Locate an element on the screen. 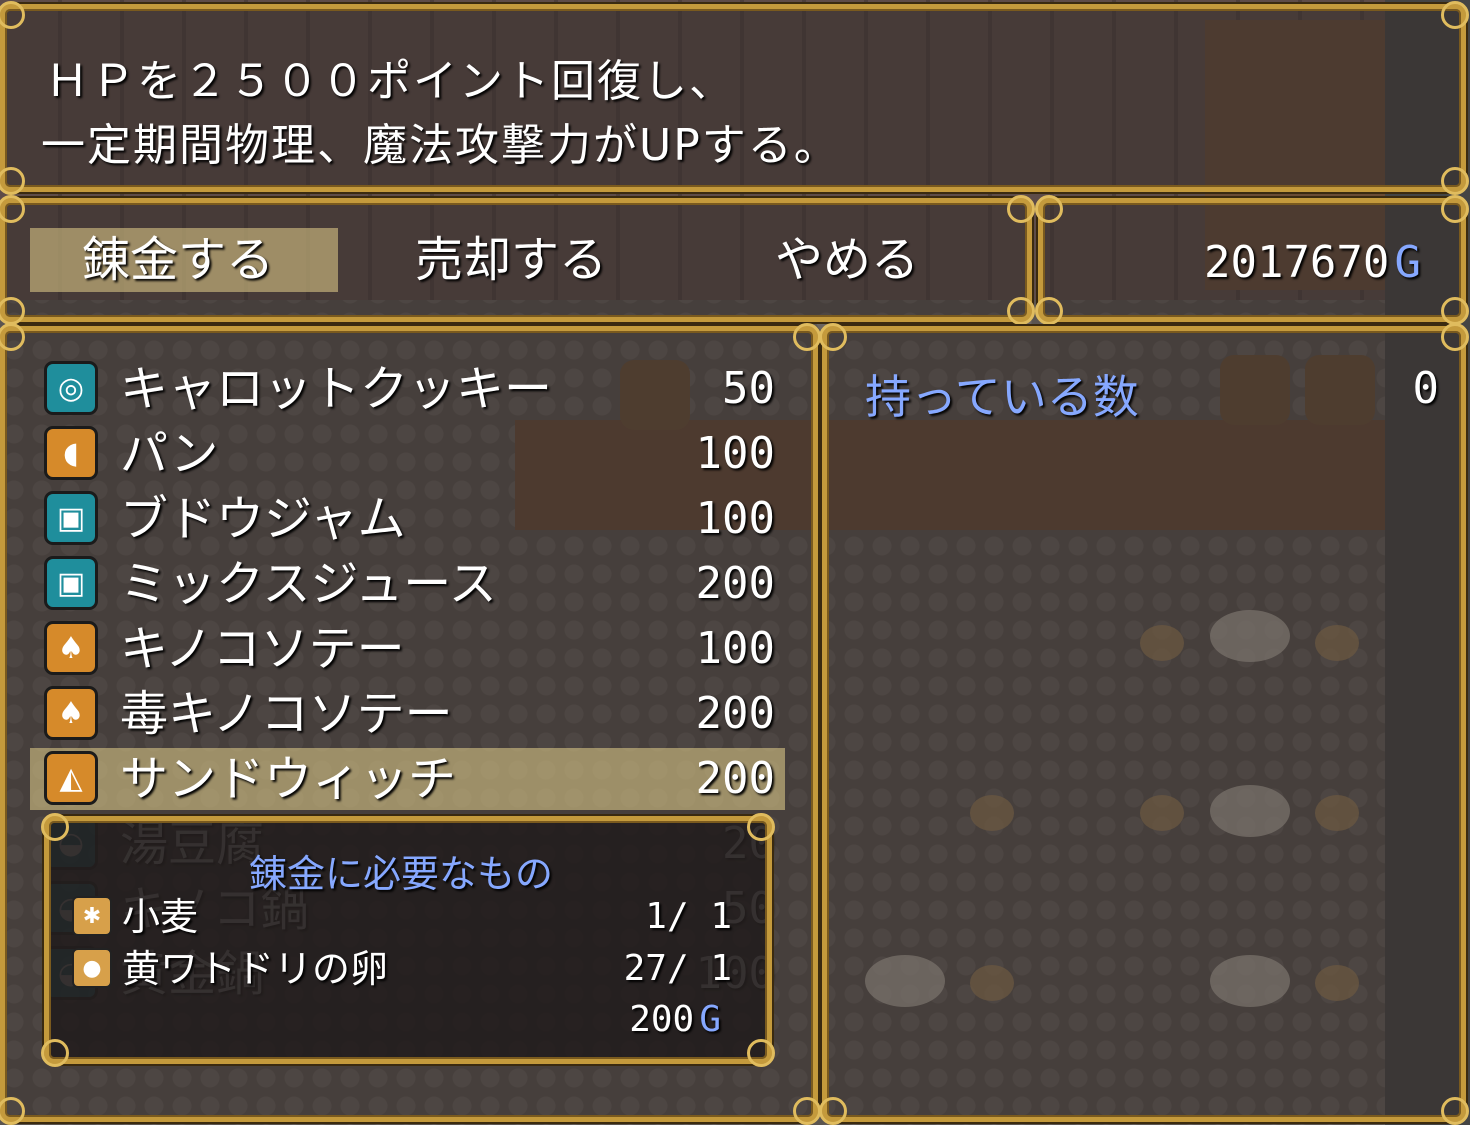 The width and height of the screenshot is (1470, 1125). item-price: 50 is located at coordinates (748, 388).